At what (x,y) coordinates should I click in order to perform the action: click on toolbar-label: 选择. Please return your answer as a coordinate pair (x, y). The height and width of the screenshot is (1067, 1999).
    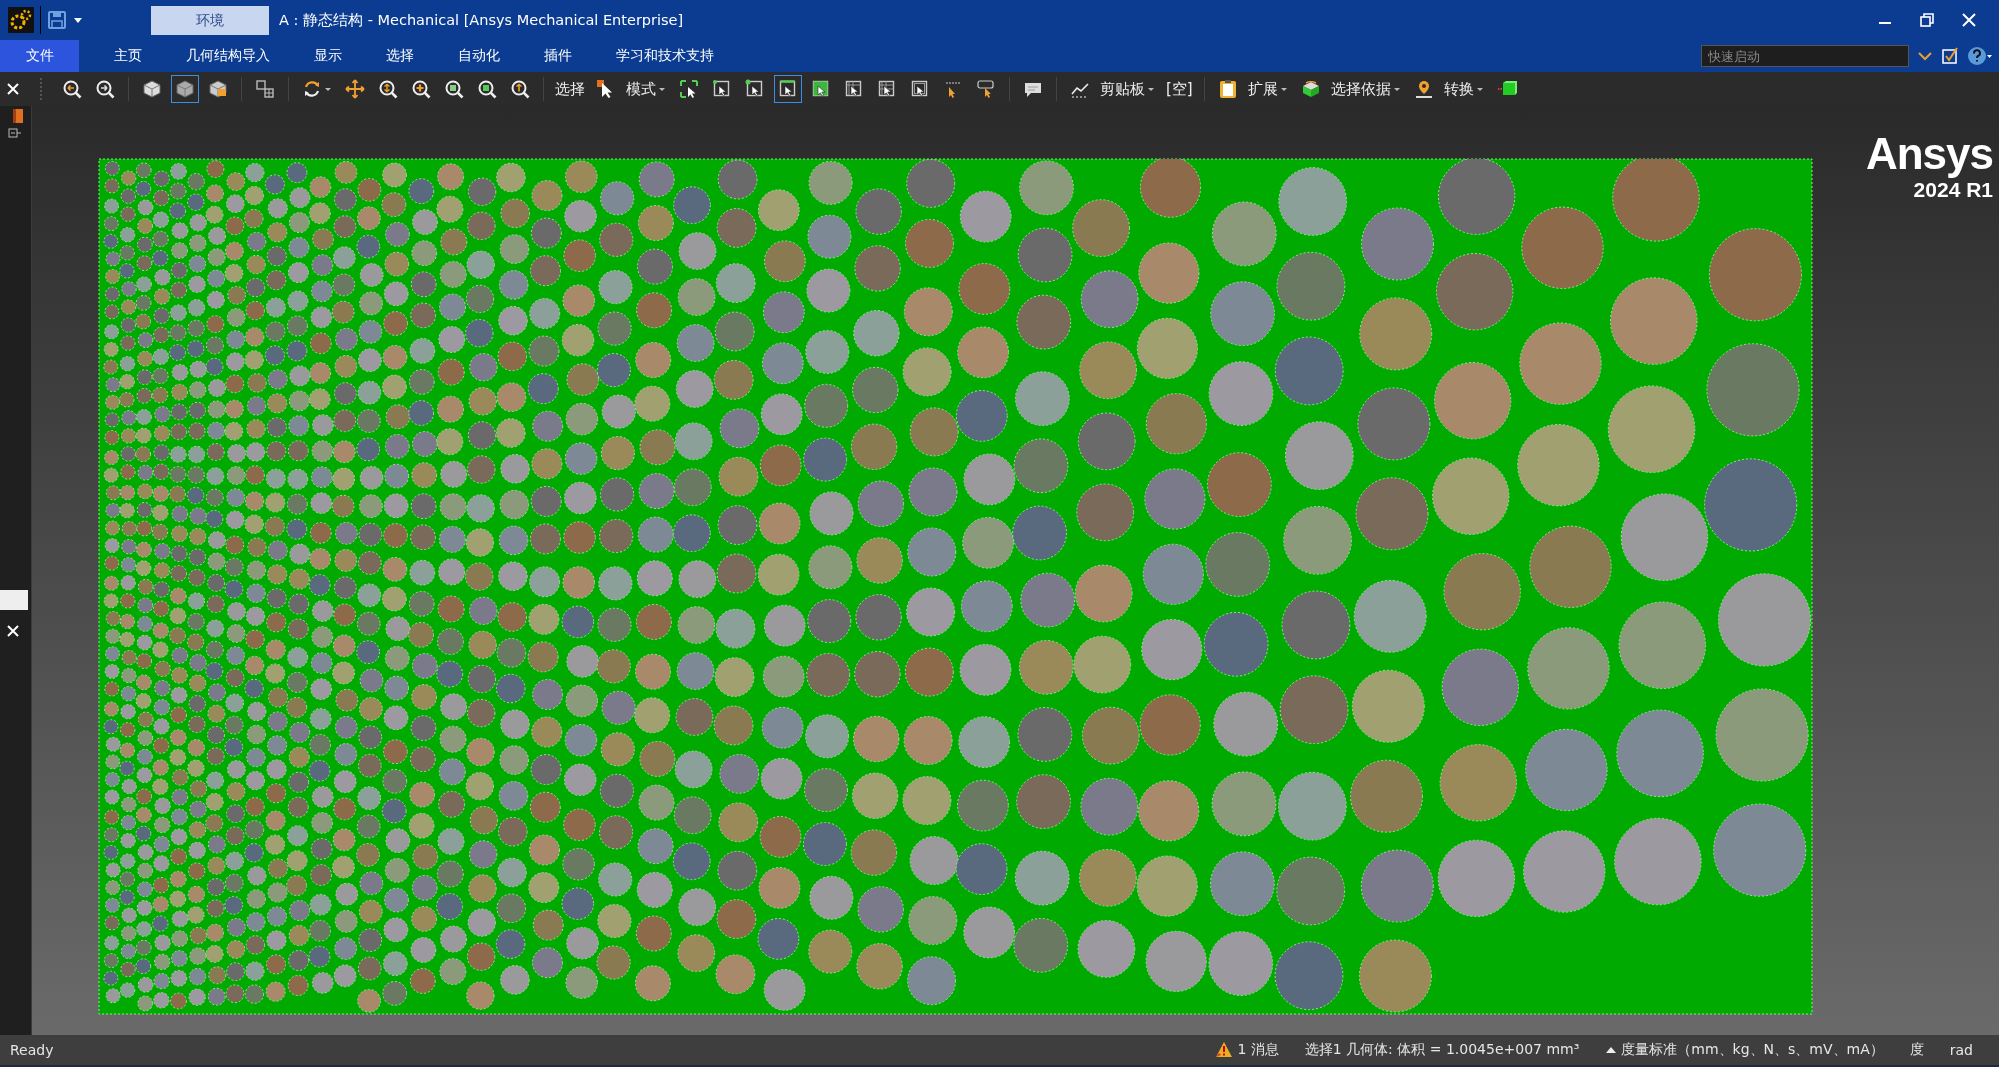
    Looking at the image, I should click on (570, 89).